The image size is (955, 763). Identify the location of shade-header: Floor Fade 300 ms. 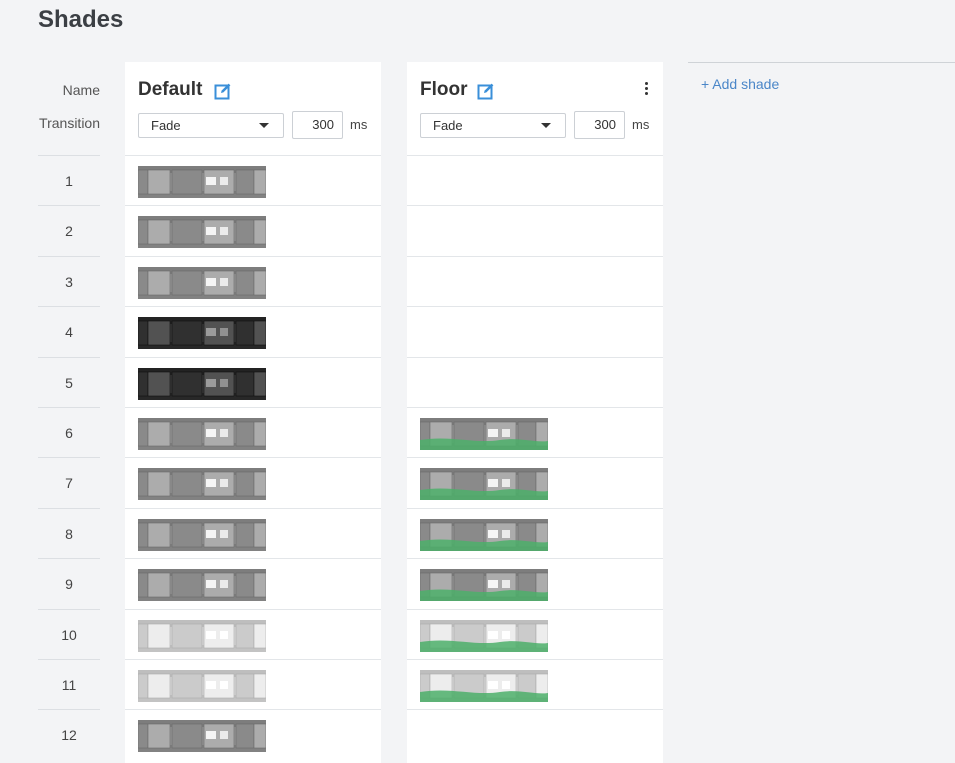
(535, 108).